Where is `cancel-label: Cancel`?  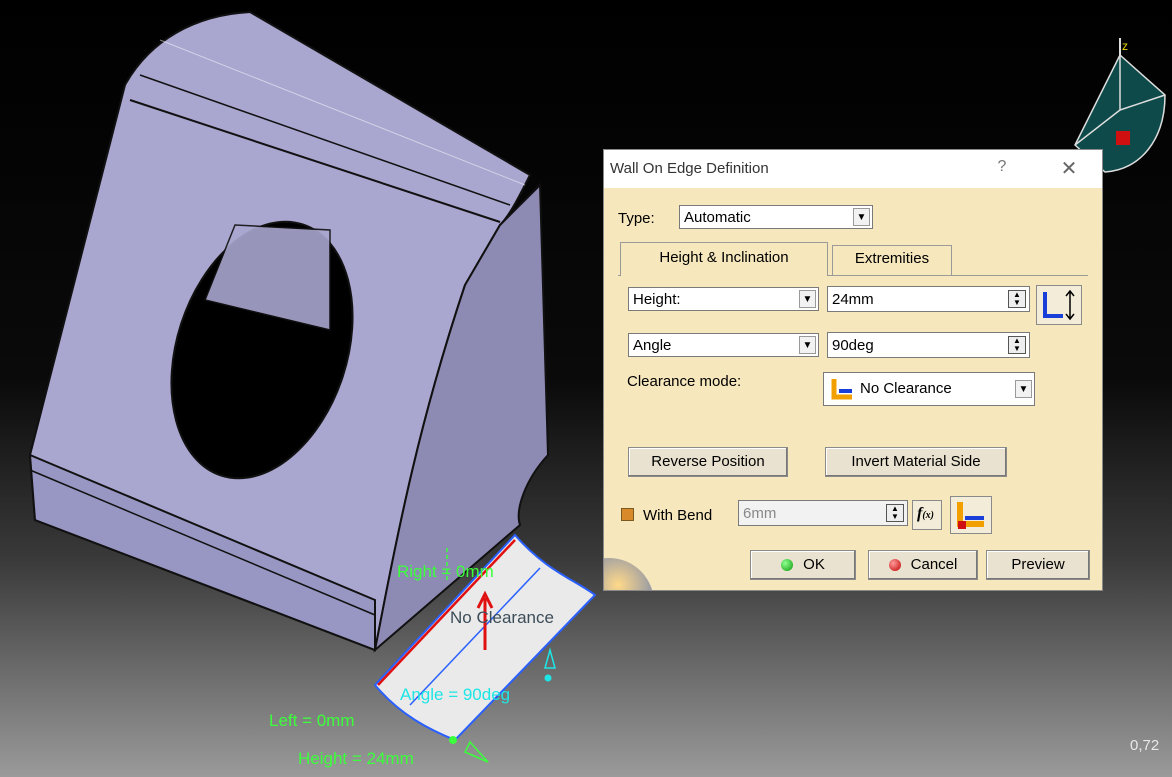 cancel-label: Cancel is located at coordinates (934, 564).